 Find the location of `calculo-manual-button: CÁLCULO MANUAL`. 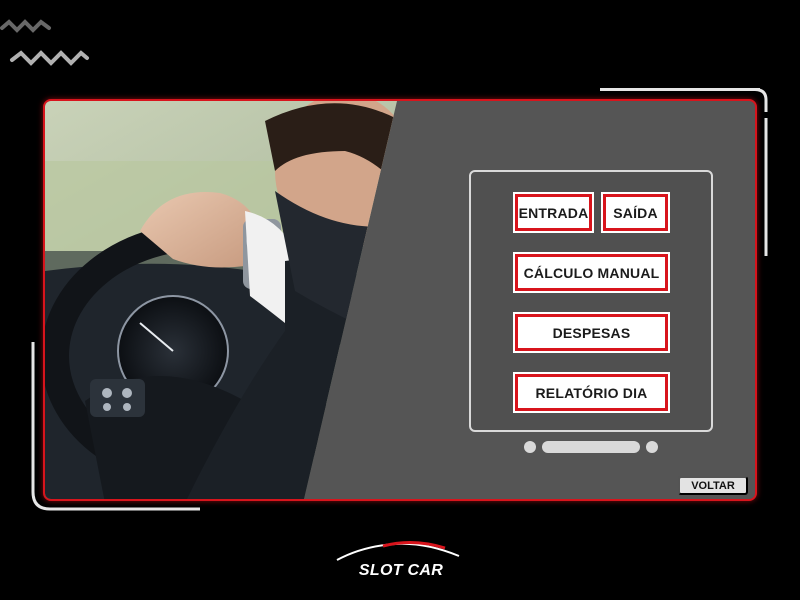

calculo-manual-button: CÁLCULO MANUAL is located at coordinates (591, 272).